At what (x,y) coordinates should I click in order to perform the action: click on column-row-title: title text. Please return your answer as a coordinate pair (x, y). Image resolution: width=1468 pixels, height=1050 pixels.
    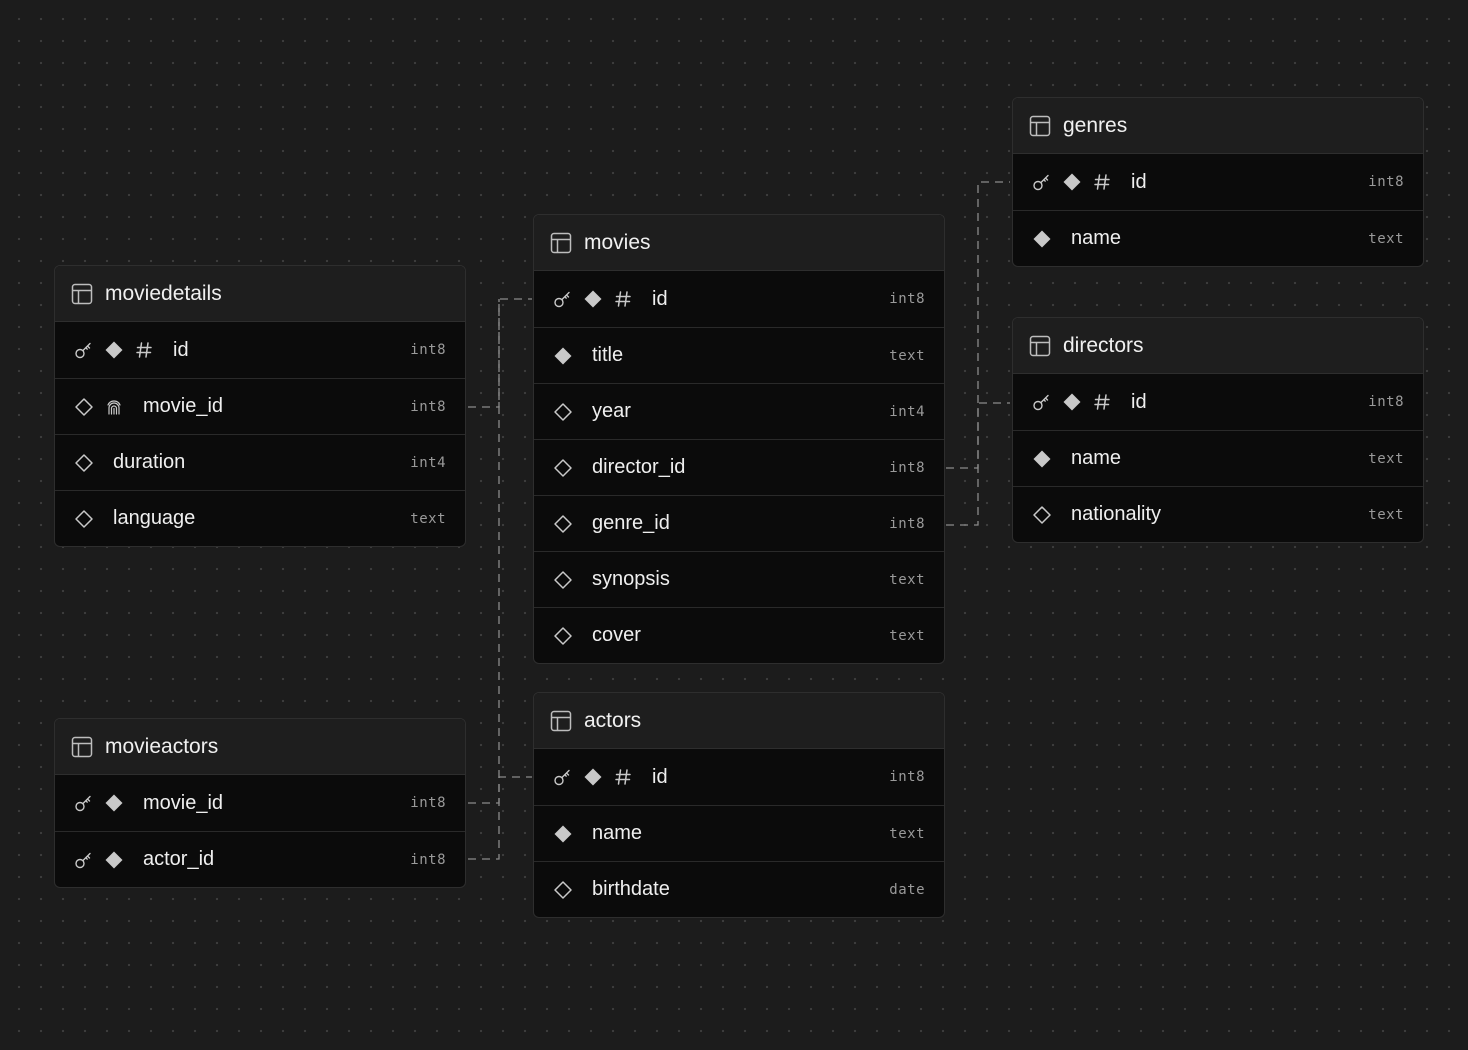
    Looking at the image, I should click on (739, 355).